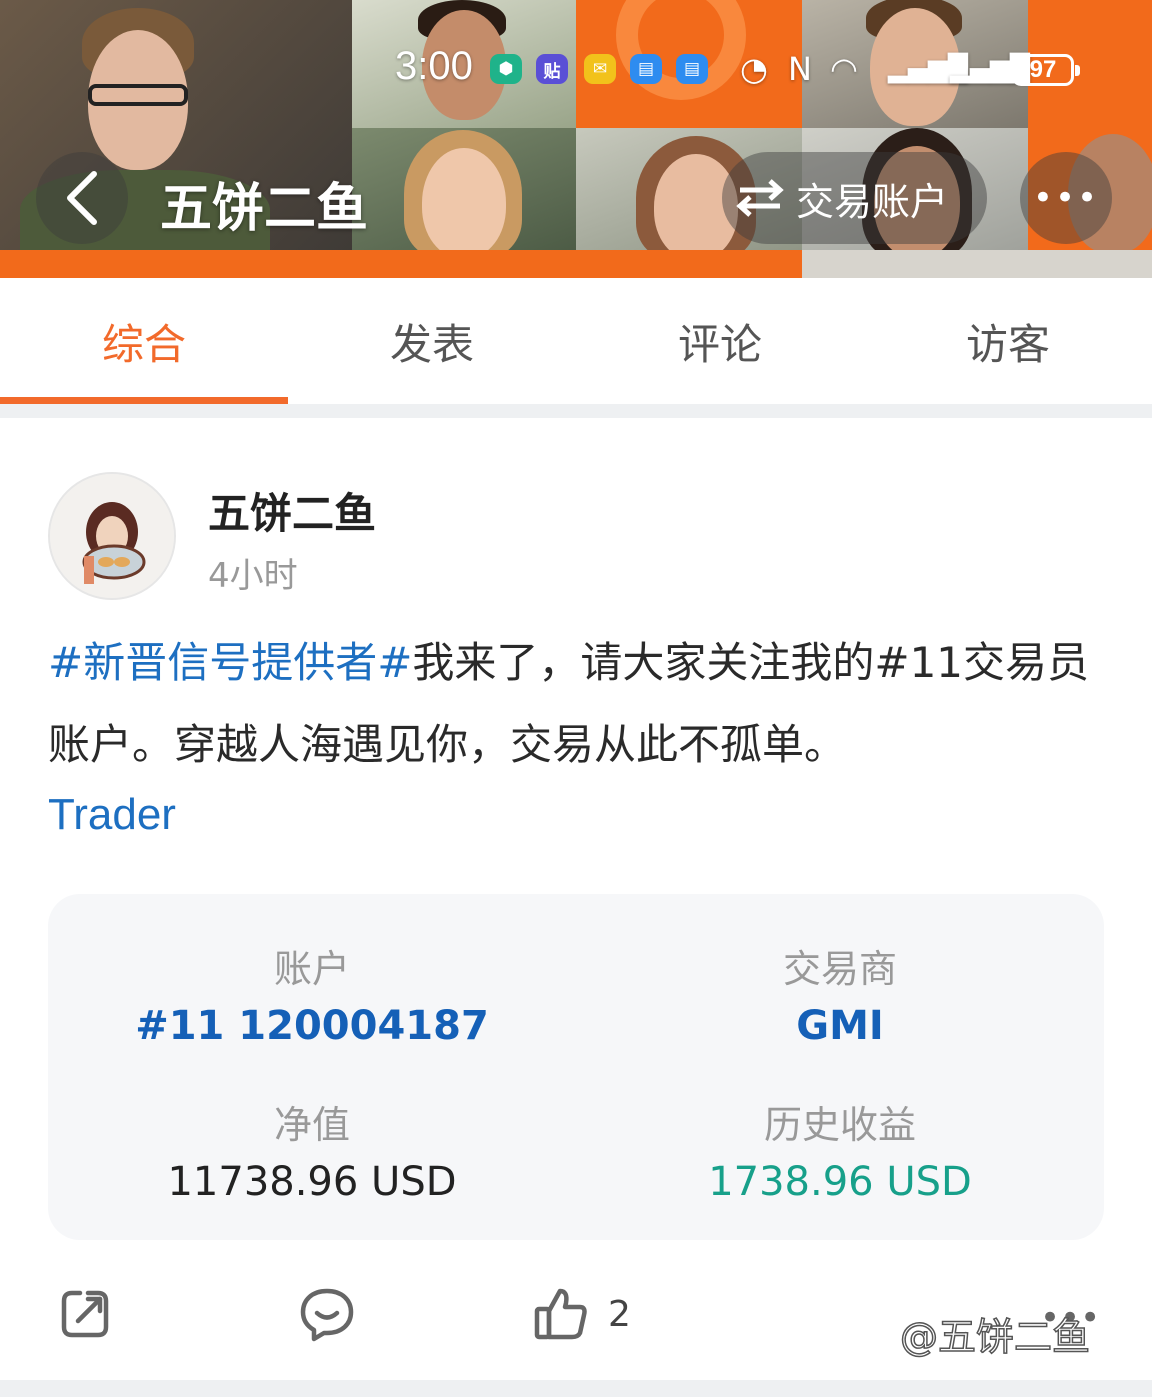 Image resolution: width=1152 pixels, height=1397 pixels. What do you see at coordinates (840, 1026) in the screenshot?
I see `broker-value: GMI` at bounding box center [840, 1026].